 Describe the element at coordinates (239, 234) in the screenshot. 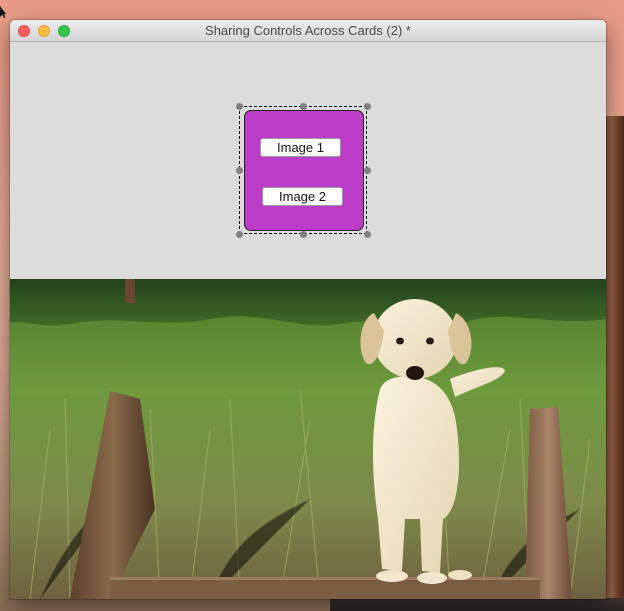

I see `resize-handle-bottom-left` at that location.